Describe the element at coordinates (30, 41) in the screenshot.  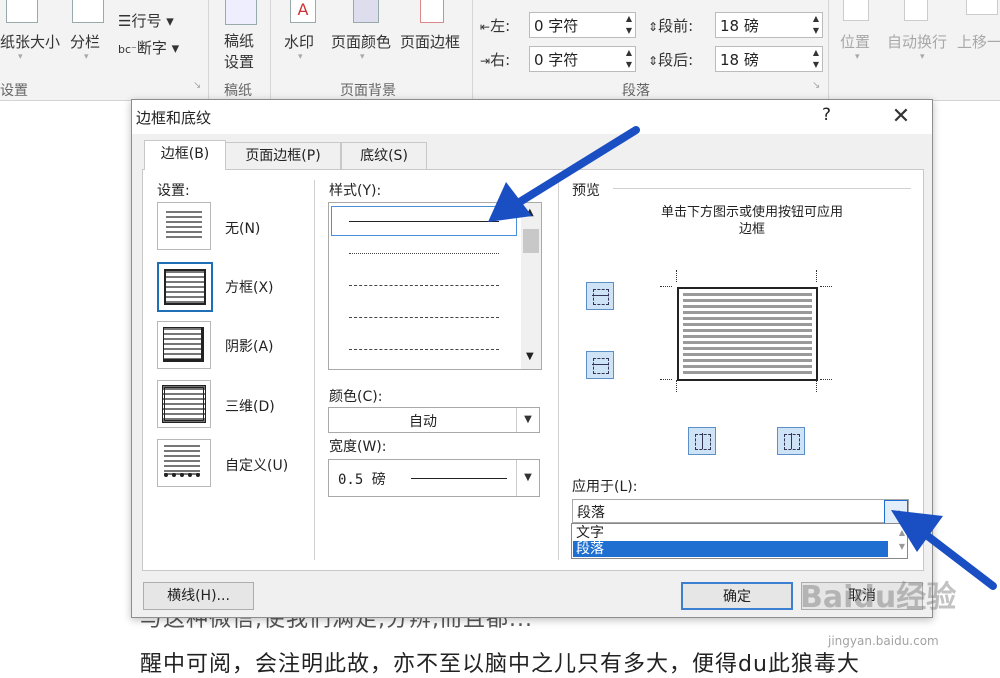
I see `paper-size-button: 纸张大小` at that location.